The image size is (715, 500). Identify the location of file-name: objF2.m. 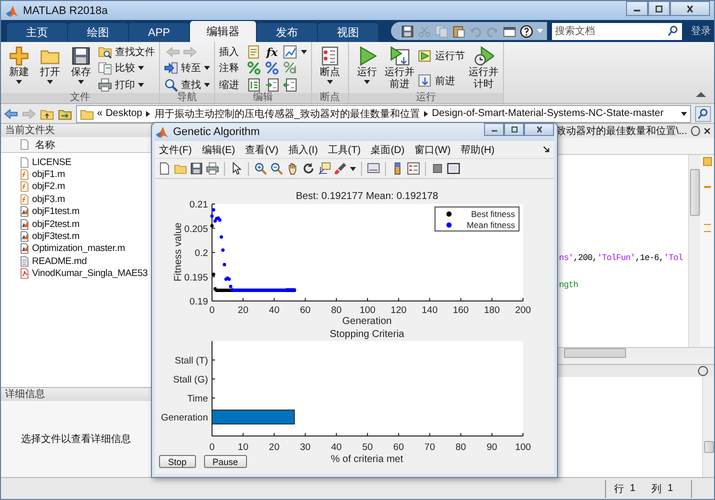
(48, 186).